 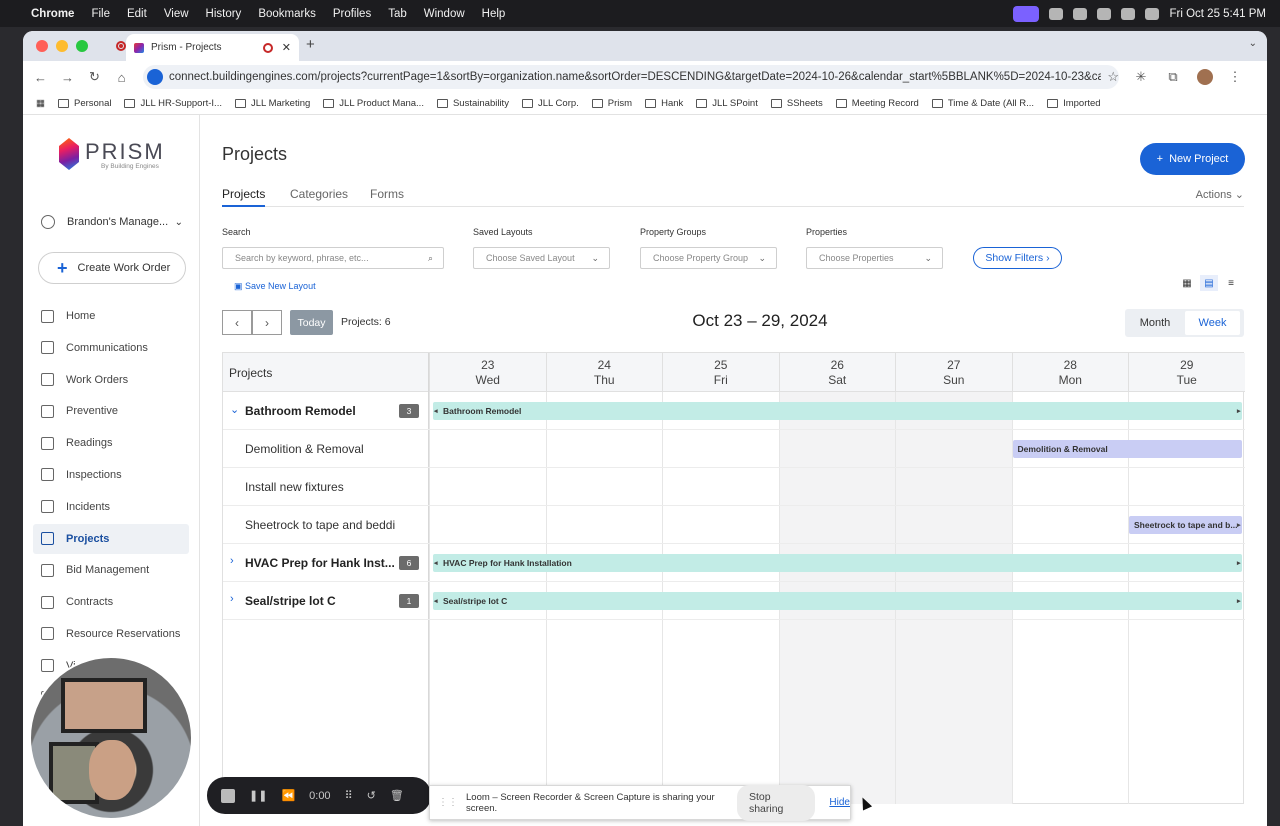 What do you see at coordinates (286, 47) in the screenshot?
I see `tab-close-icon: ✕` at bounding box center [286, 47].